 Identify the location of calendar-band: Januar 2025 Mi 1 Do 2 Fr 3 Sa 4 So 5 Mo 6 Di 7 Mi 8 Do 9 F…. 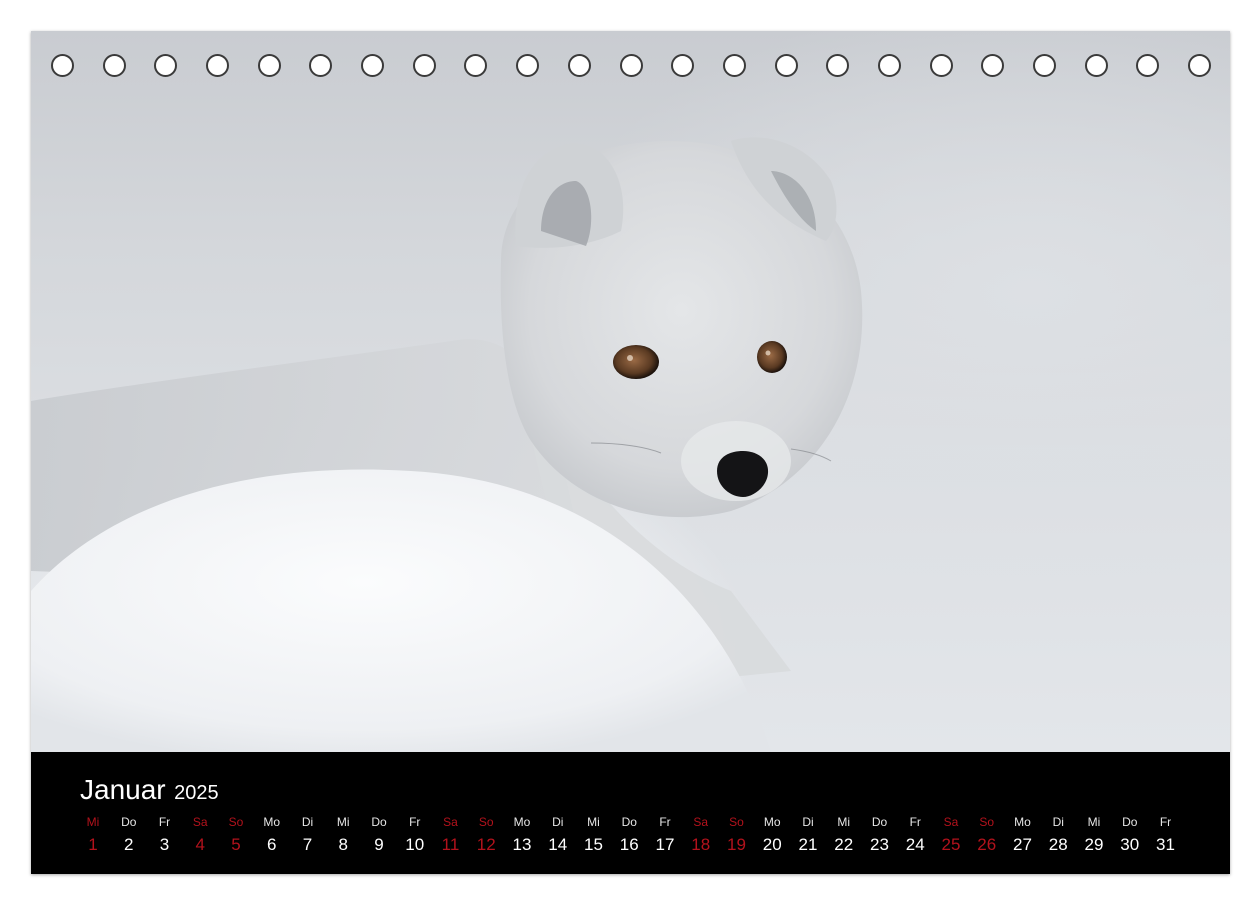
(630, 813).